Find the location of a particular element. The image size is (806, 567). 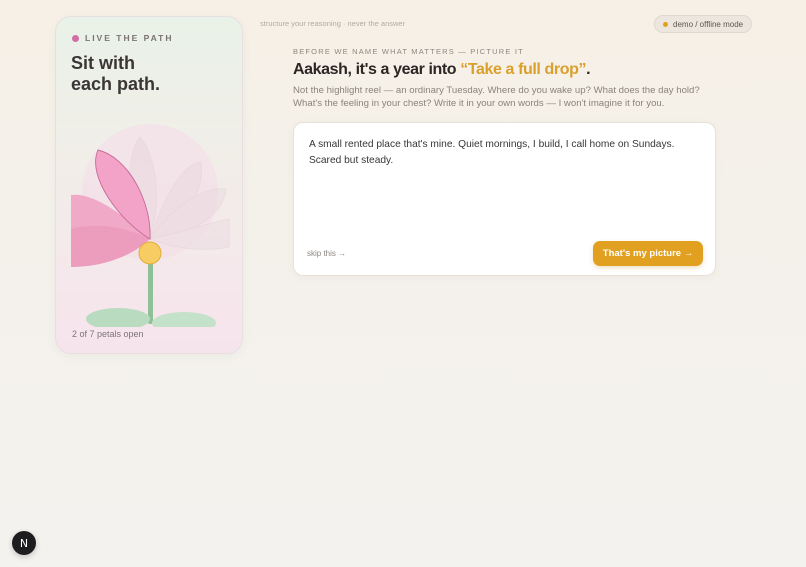

headline-prefix: Aakash, it's a year into is located at coordinates (377, 69).